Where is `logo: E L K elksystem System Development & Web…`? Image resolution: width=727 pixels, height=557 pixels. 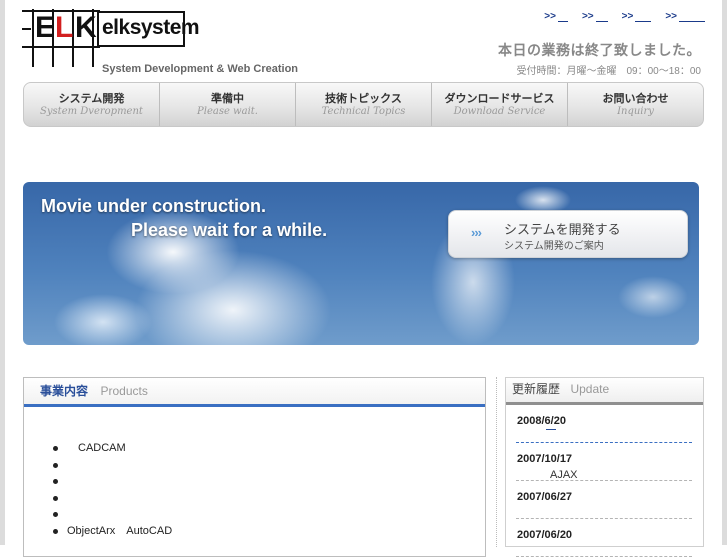
logo: E L K elksystem System Development & Web… is located at coordinates (160, 42).